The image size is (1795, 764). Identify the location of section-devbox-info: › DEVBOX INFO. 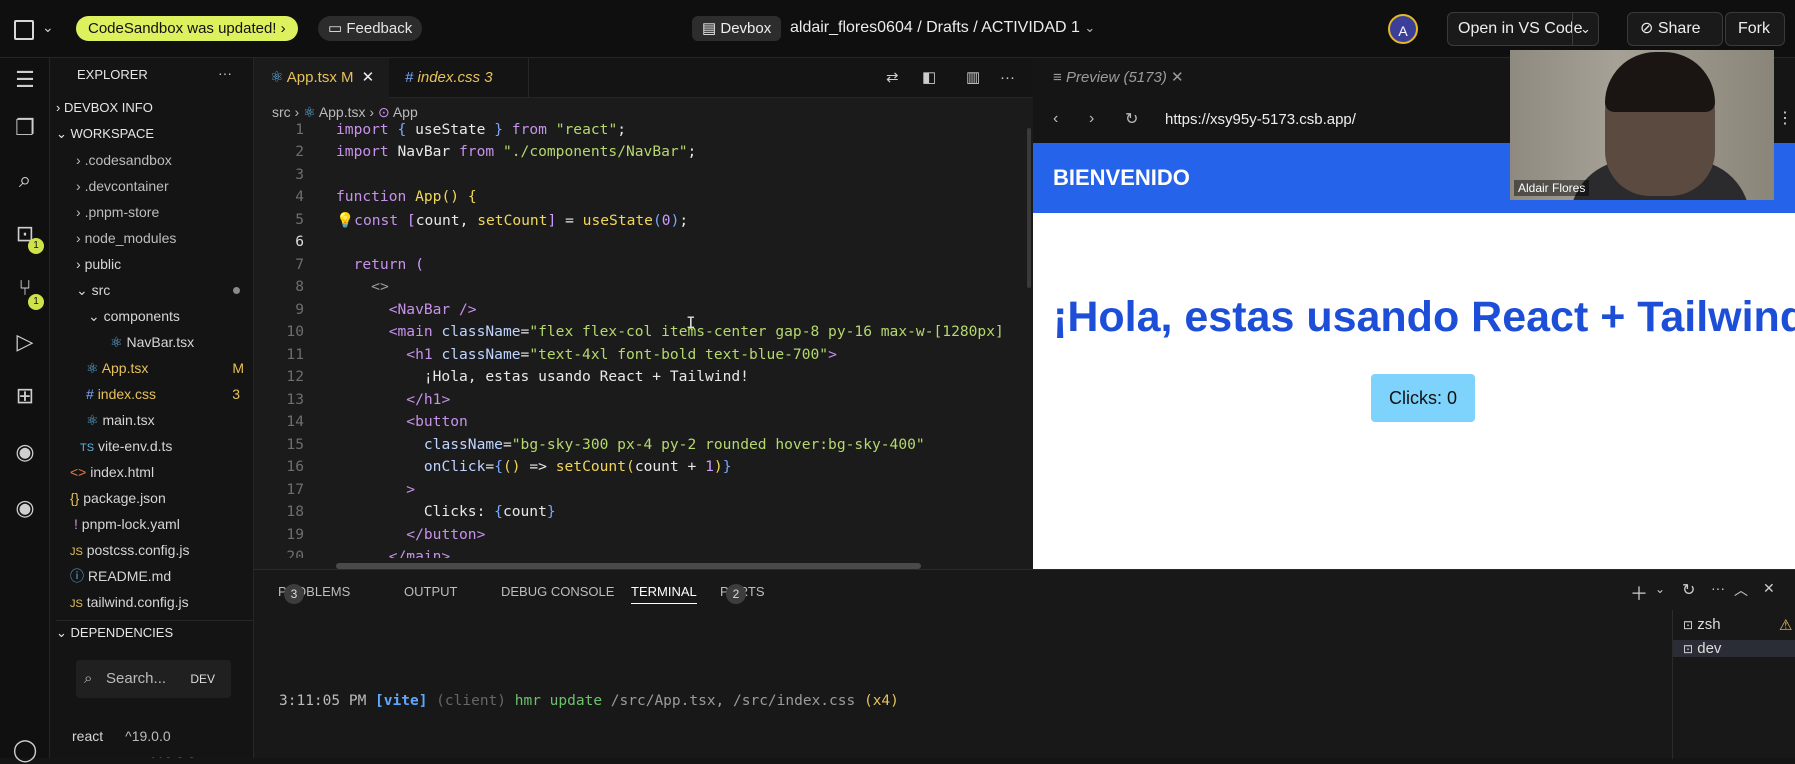
(104, 108).